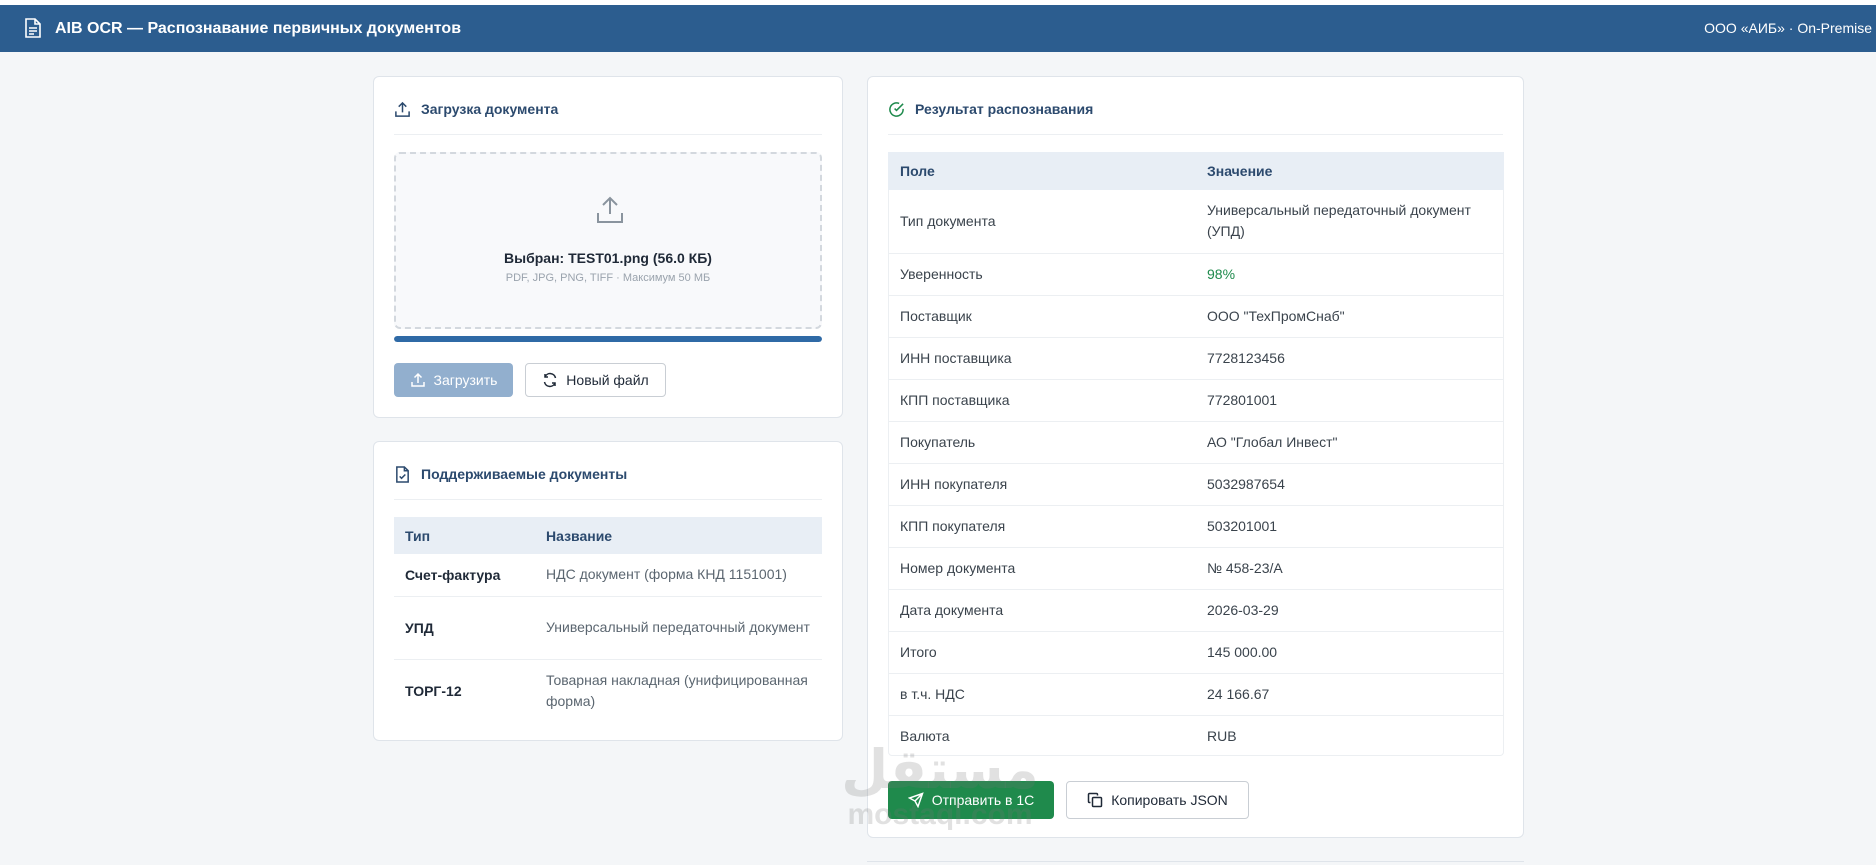  What do you see at coordinates (402, 474) in the screenshot?
I see `document-check-icon` at bounding box center [402, 474].